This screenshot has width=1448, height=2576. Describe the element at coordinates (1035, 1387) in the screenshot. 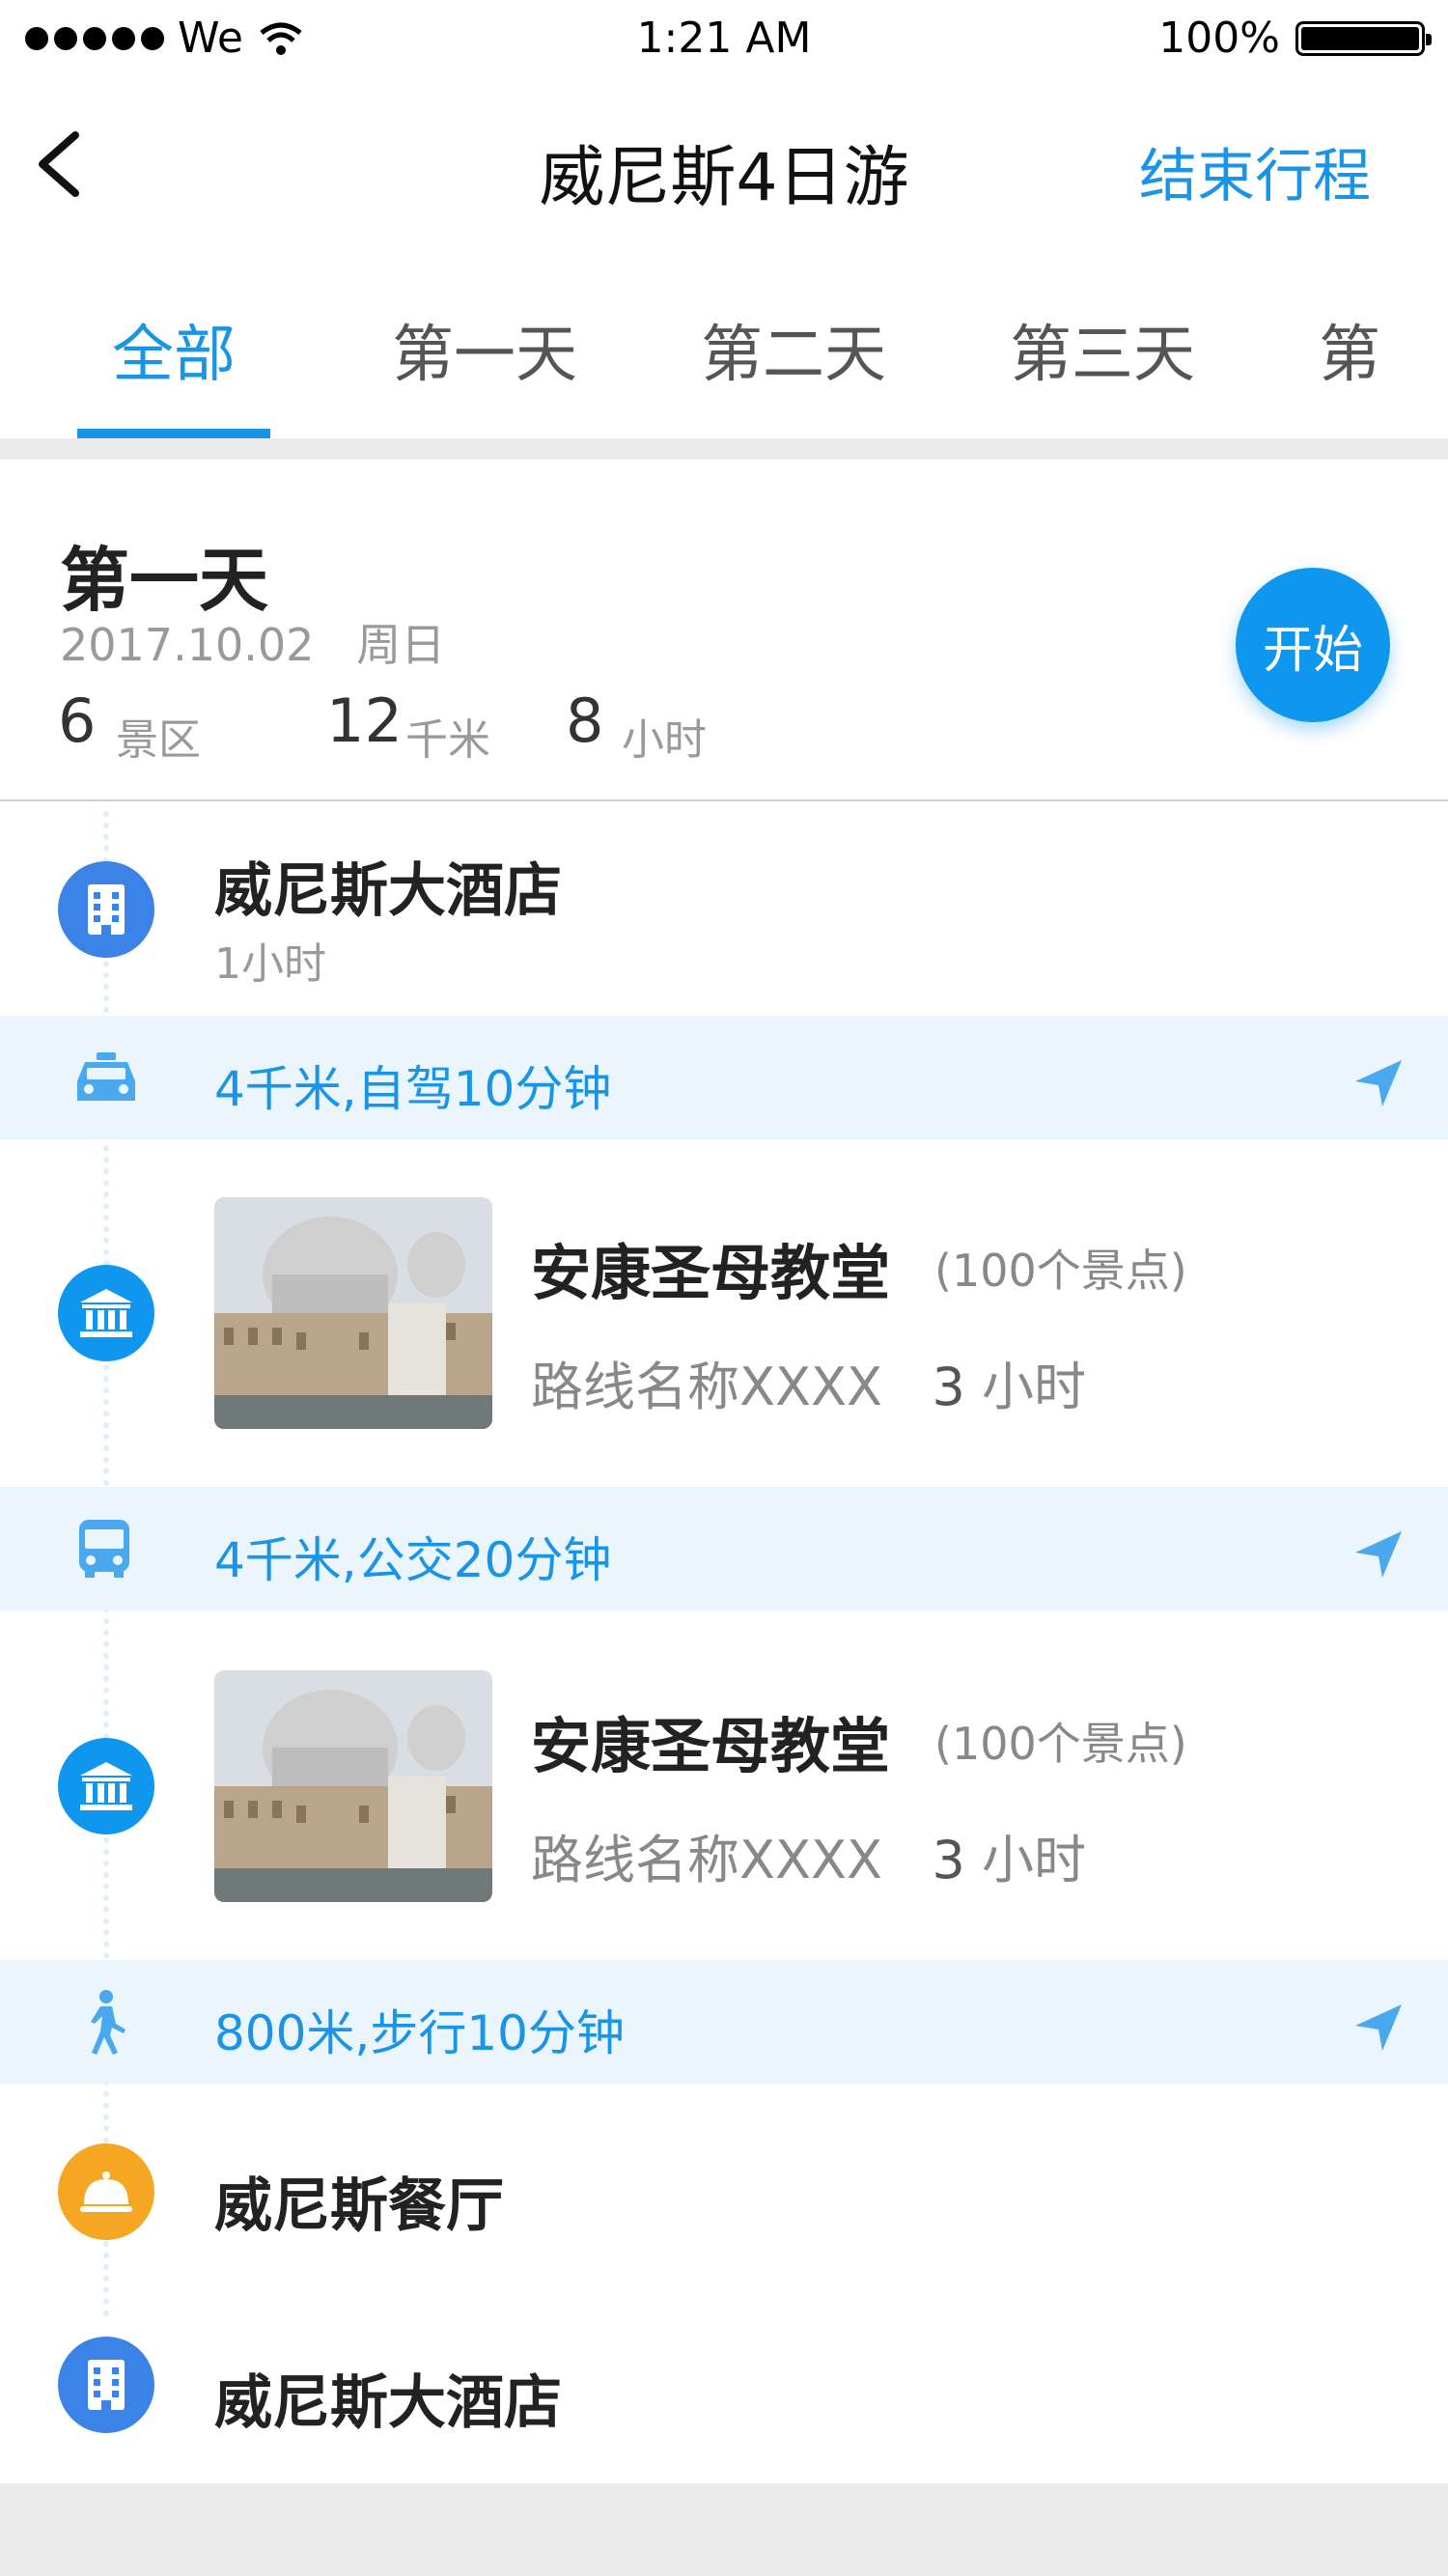

I see `spot-1-hours-unit: 小时` at that location.